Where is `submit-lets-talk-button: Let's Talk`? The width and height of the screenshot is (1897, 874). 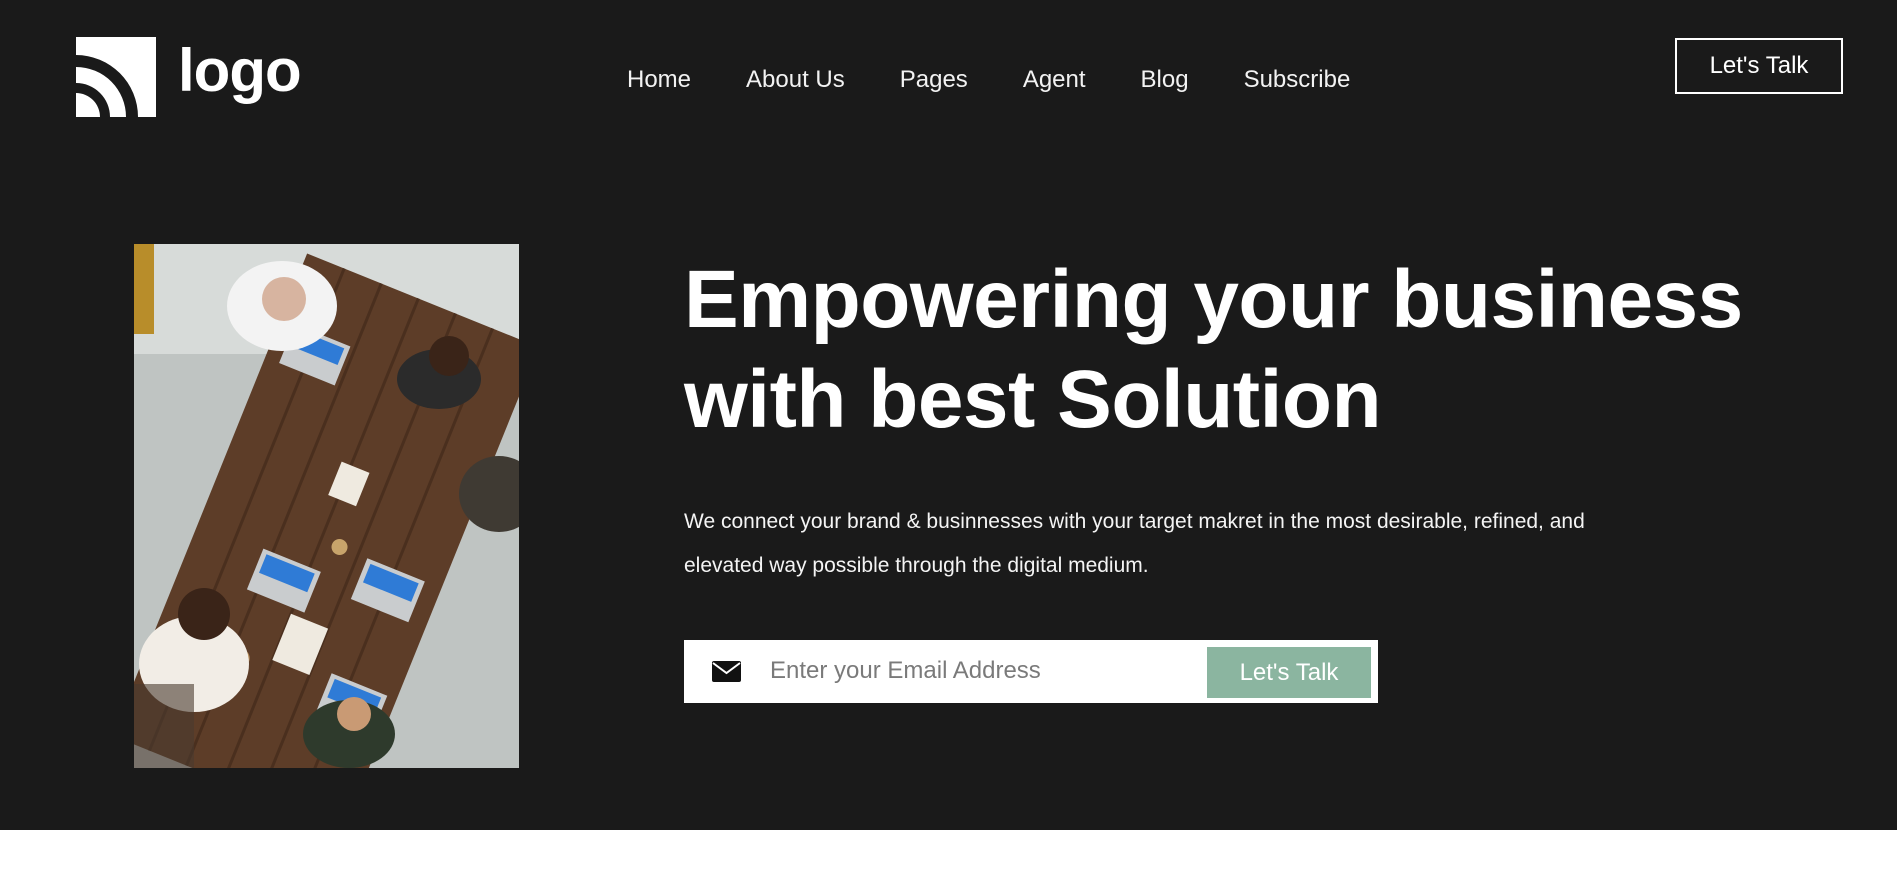
submit-lets-talk-button: Let's Talk is located at coordinates (1289, 672).